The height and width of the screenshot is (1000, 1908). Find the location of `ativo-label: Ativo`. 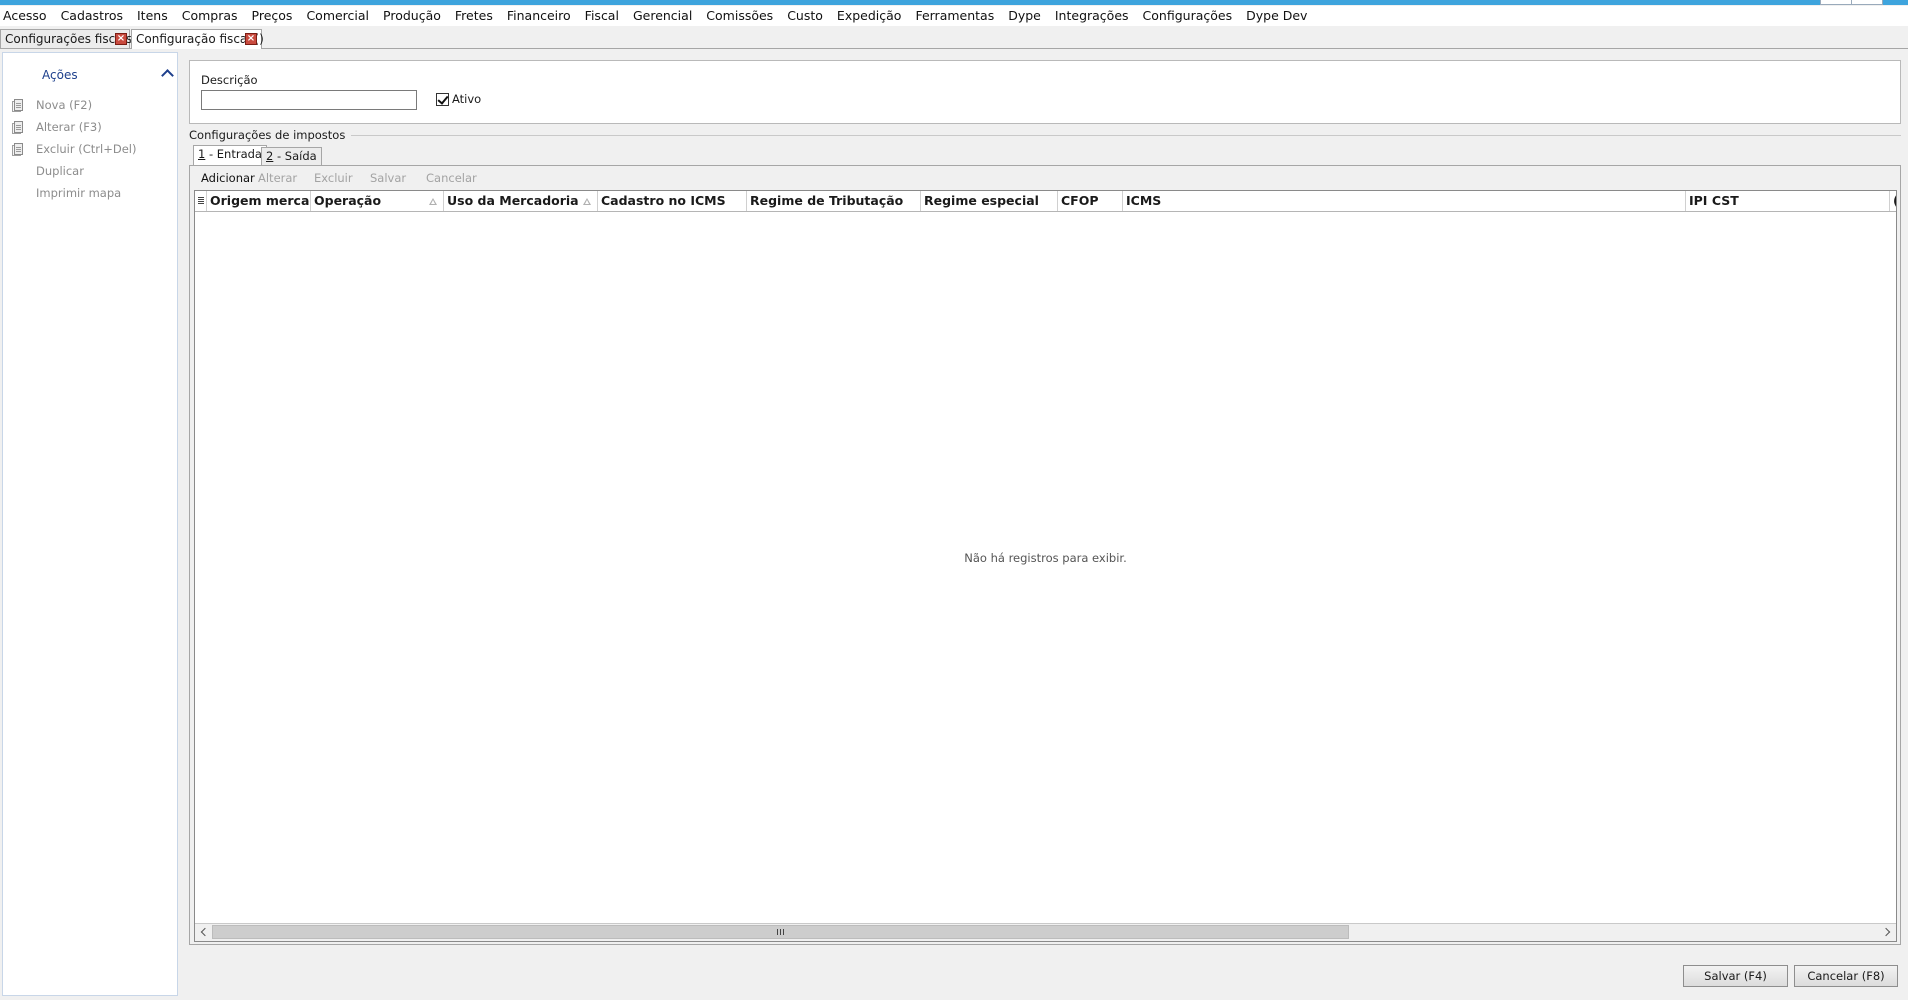

ativo-label: Ativo is located at coordinates (467, 99).